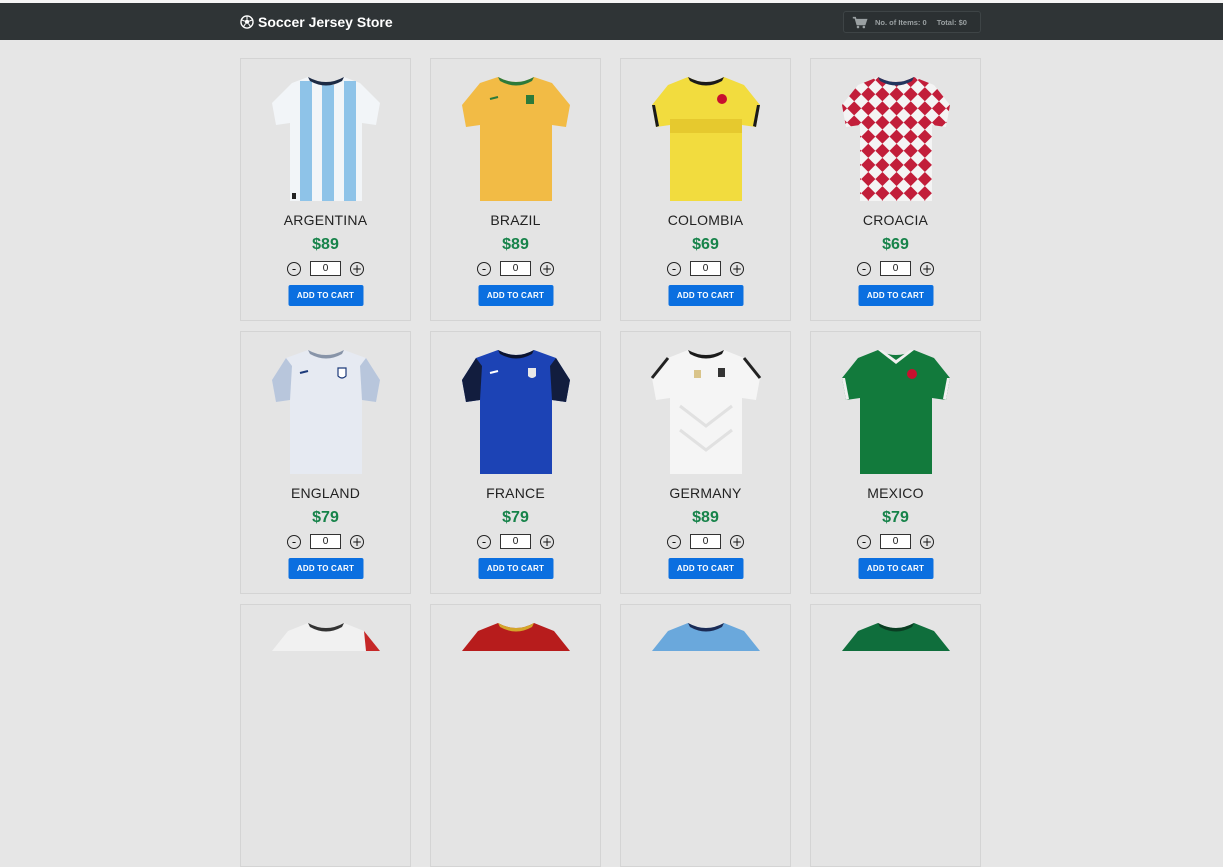 The width and height of the screenshot is (1223, 867). Describe the element at coordinates (325, 493) in the screenshot. I see `product-name: ENGLAND` at that location.